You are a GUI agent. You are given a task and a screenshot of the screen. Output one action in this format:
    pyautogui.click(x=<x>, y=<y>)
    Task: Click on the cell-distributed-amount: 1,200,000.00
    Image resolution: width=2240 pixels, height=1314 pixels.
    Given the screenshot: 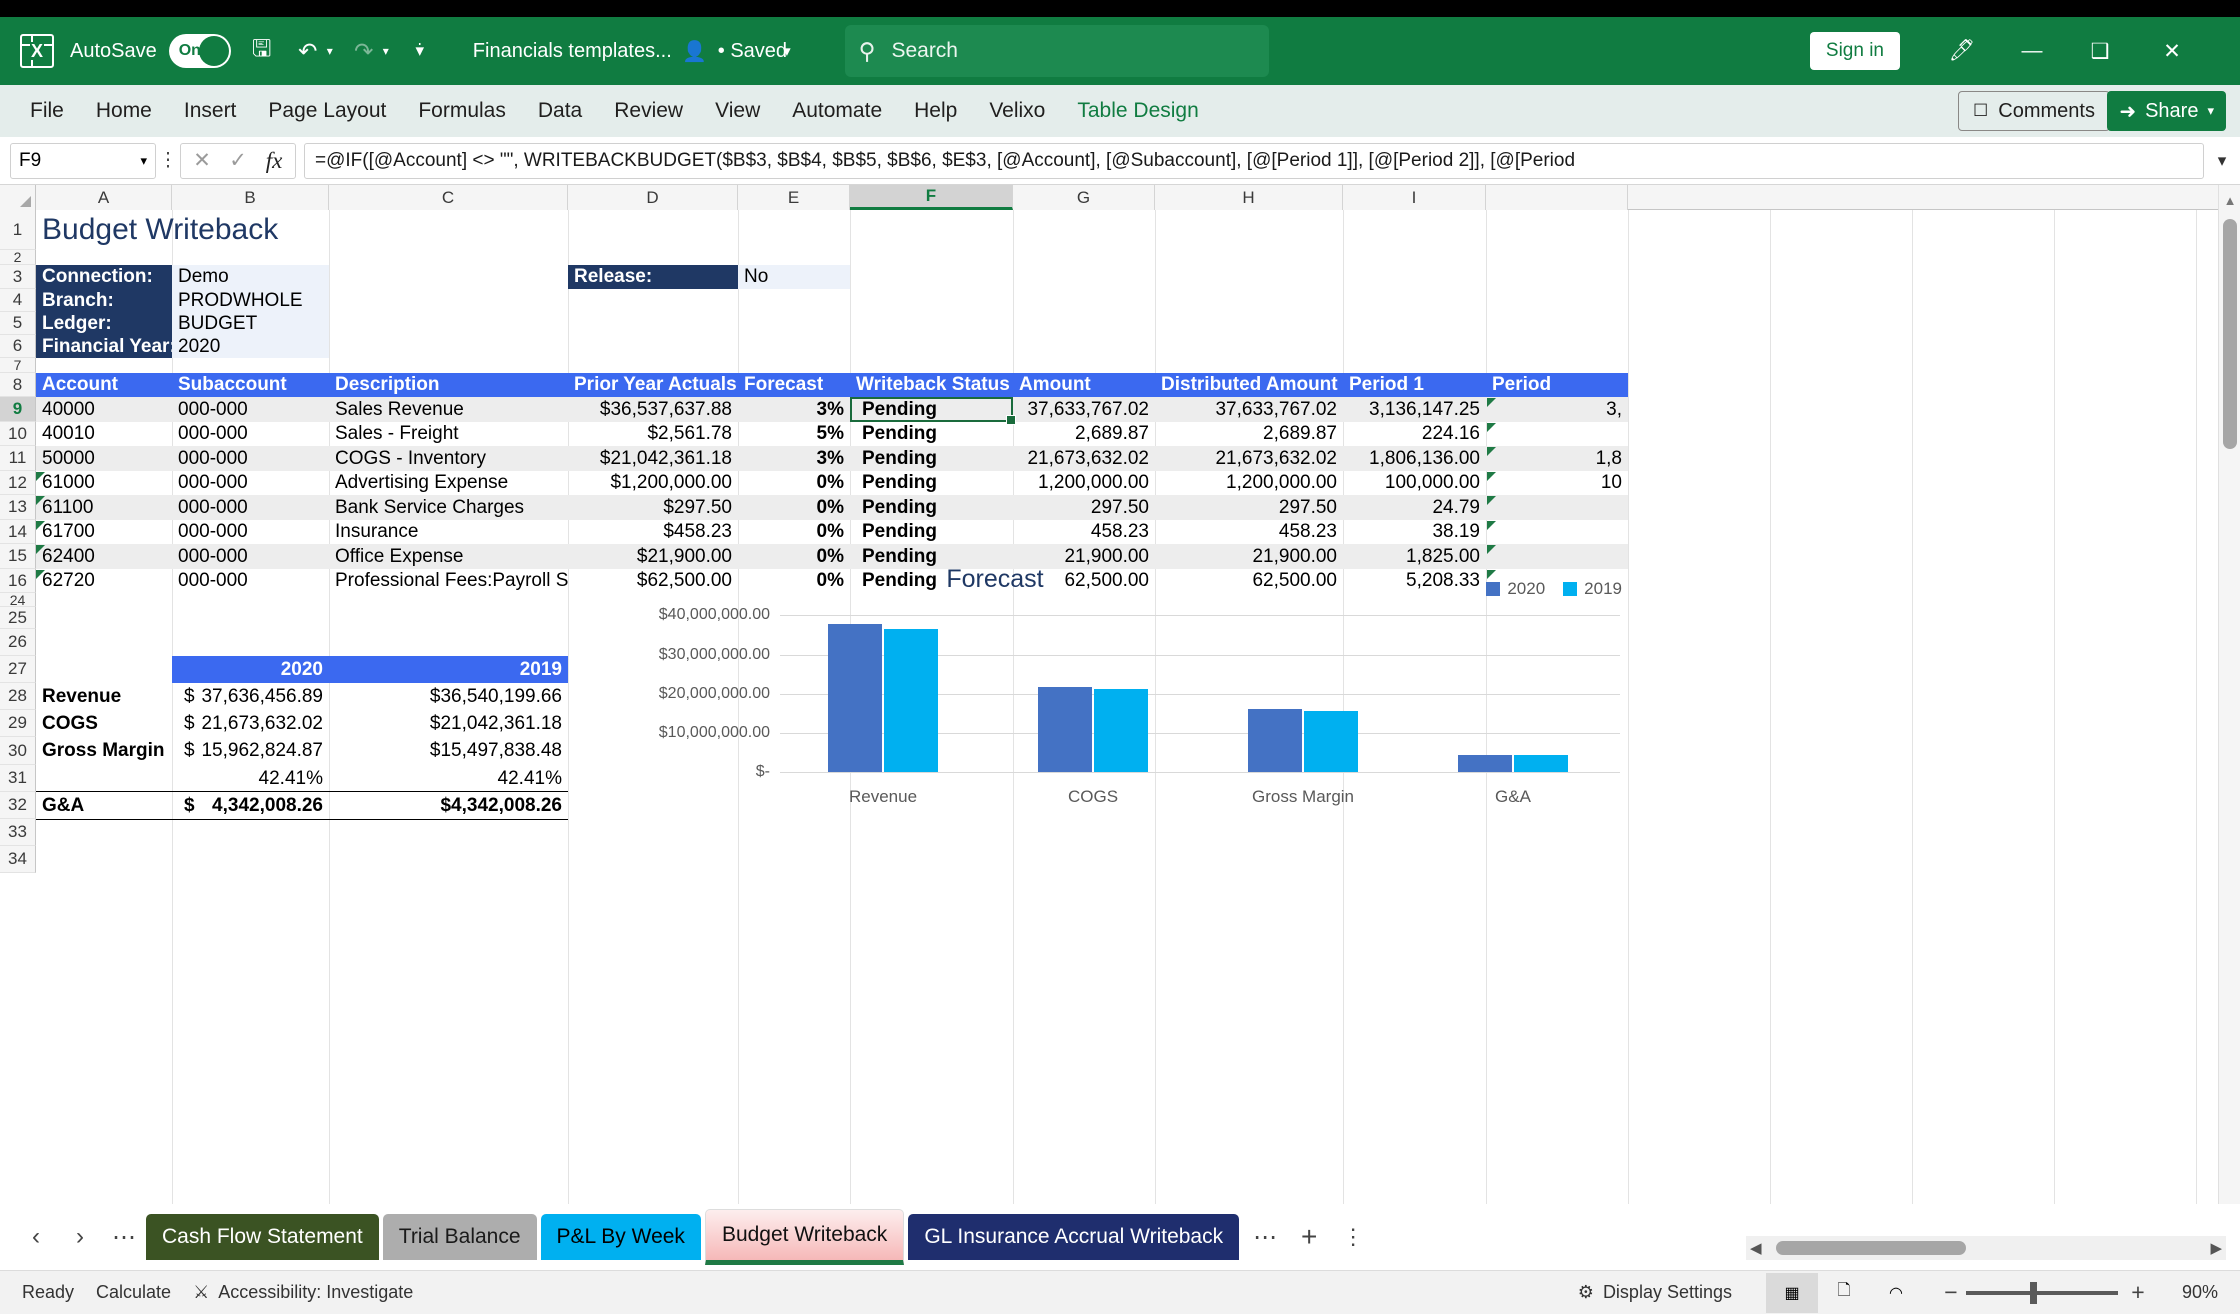 What is the action you would take?
    pyautogui.click(x=1249, y=483)
    